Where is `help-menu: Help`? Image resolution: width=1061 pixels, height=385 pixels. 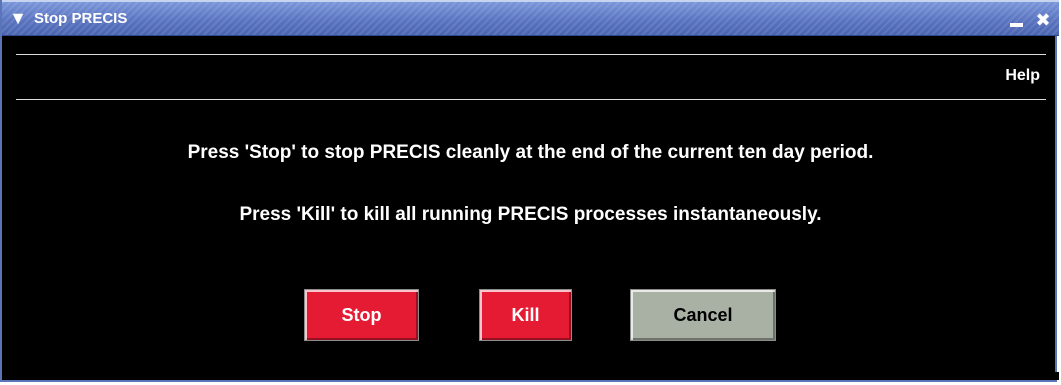
help-menu: Help is located at coordinates (1022, 76).